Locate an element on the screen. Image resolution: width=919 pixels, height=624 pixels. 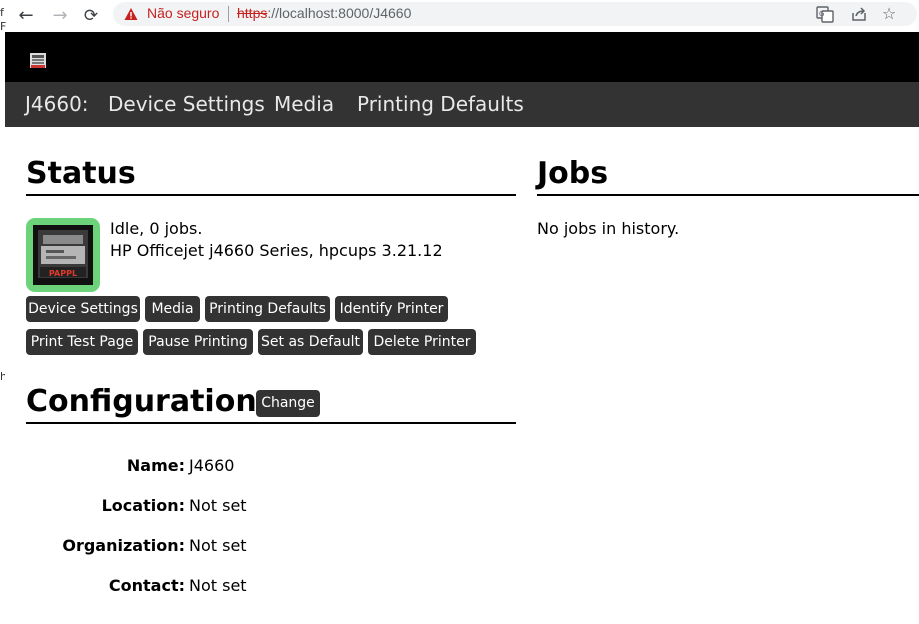
config-location-value: Not set is located at coordinates (218, 505).